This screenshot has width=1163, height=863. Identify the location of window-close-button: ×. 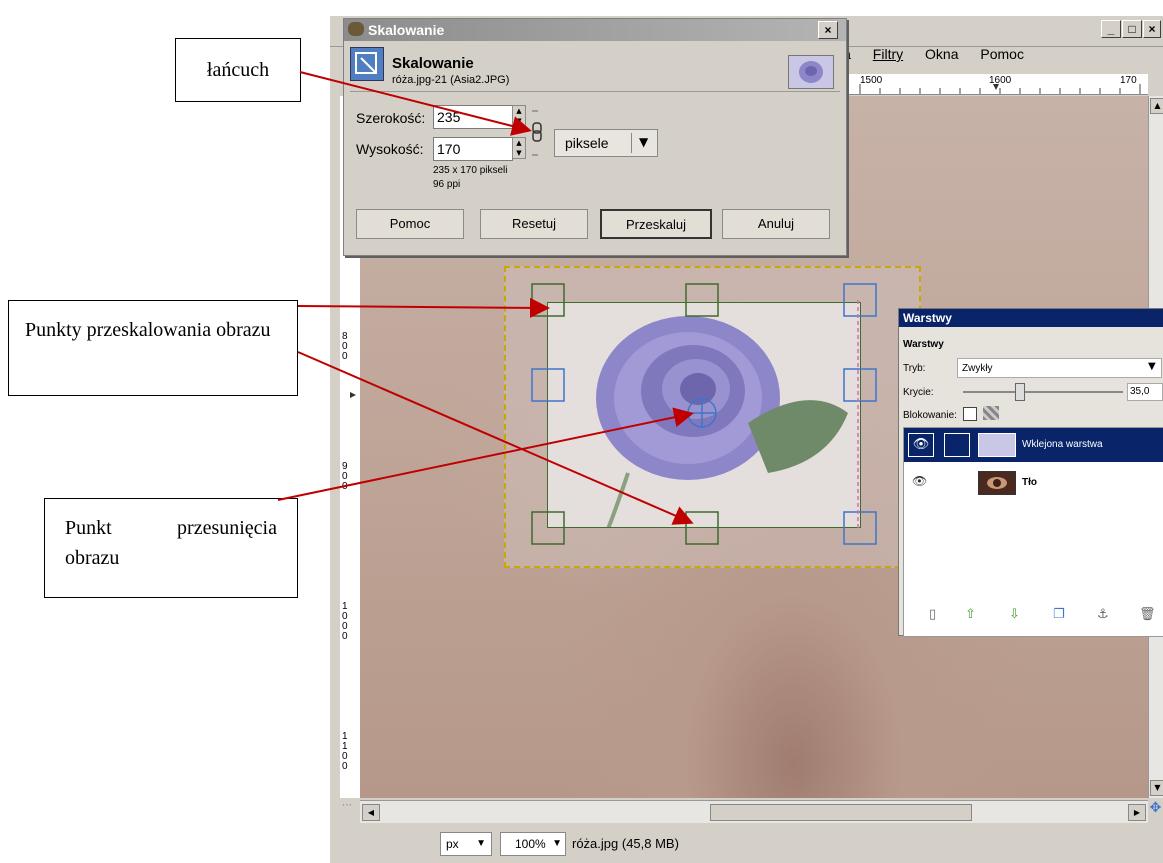
(1152, 29).